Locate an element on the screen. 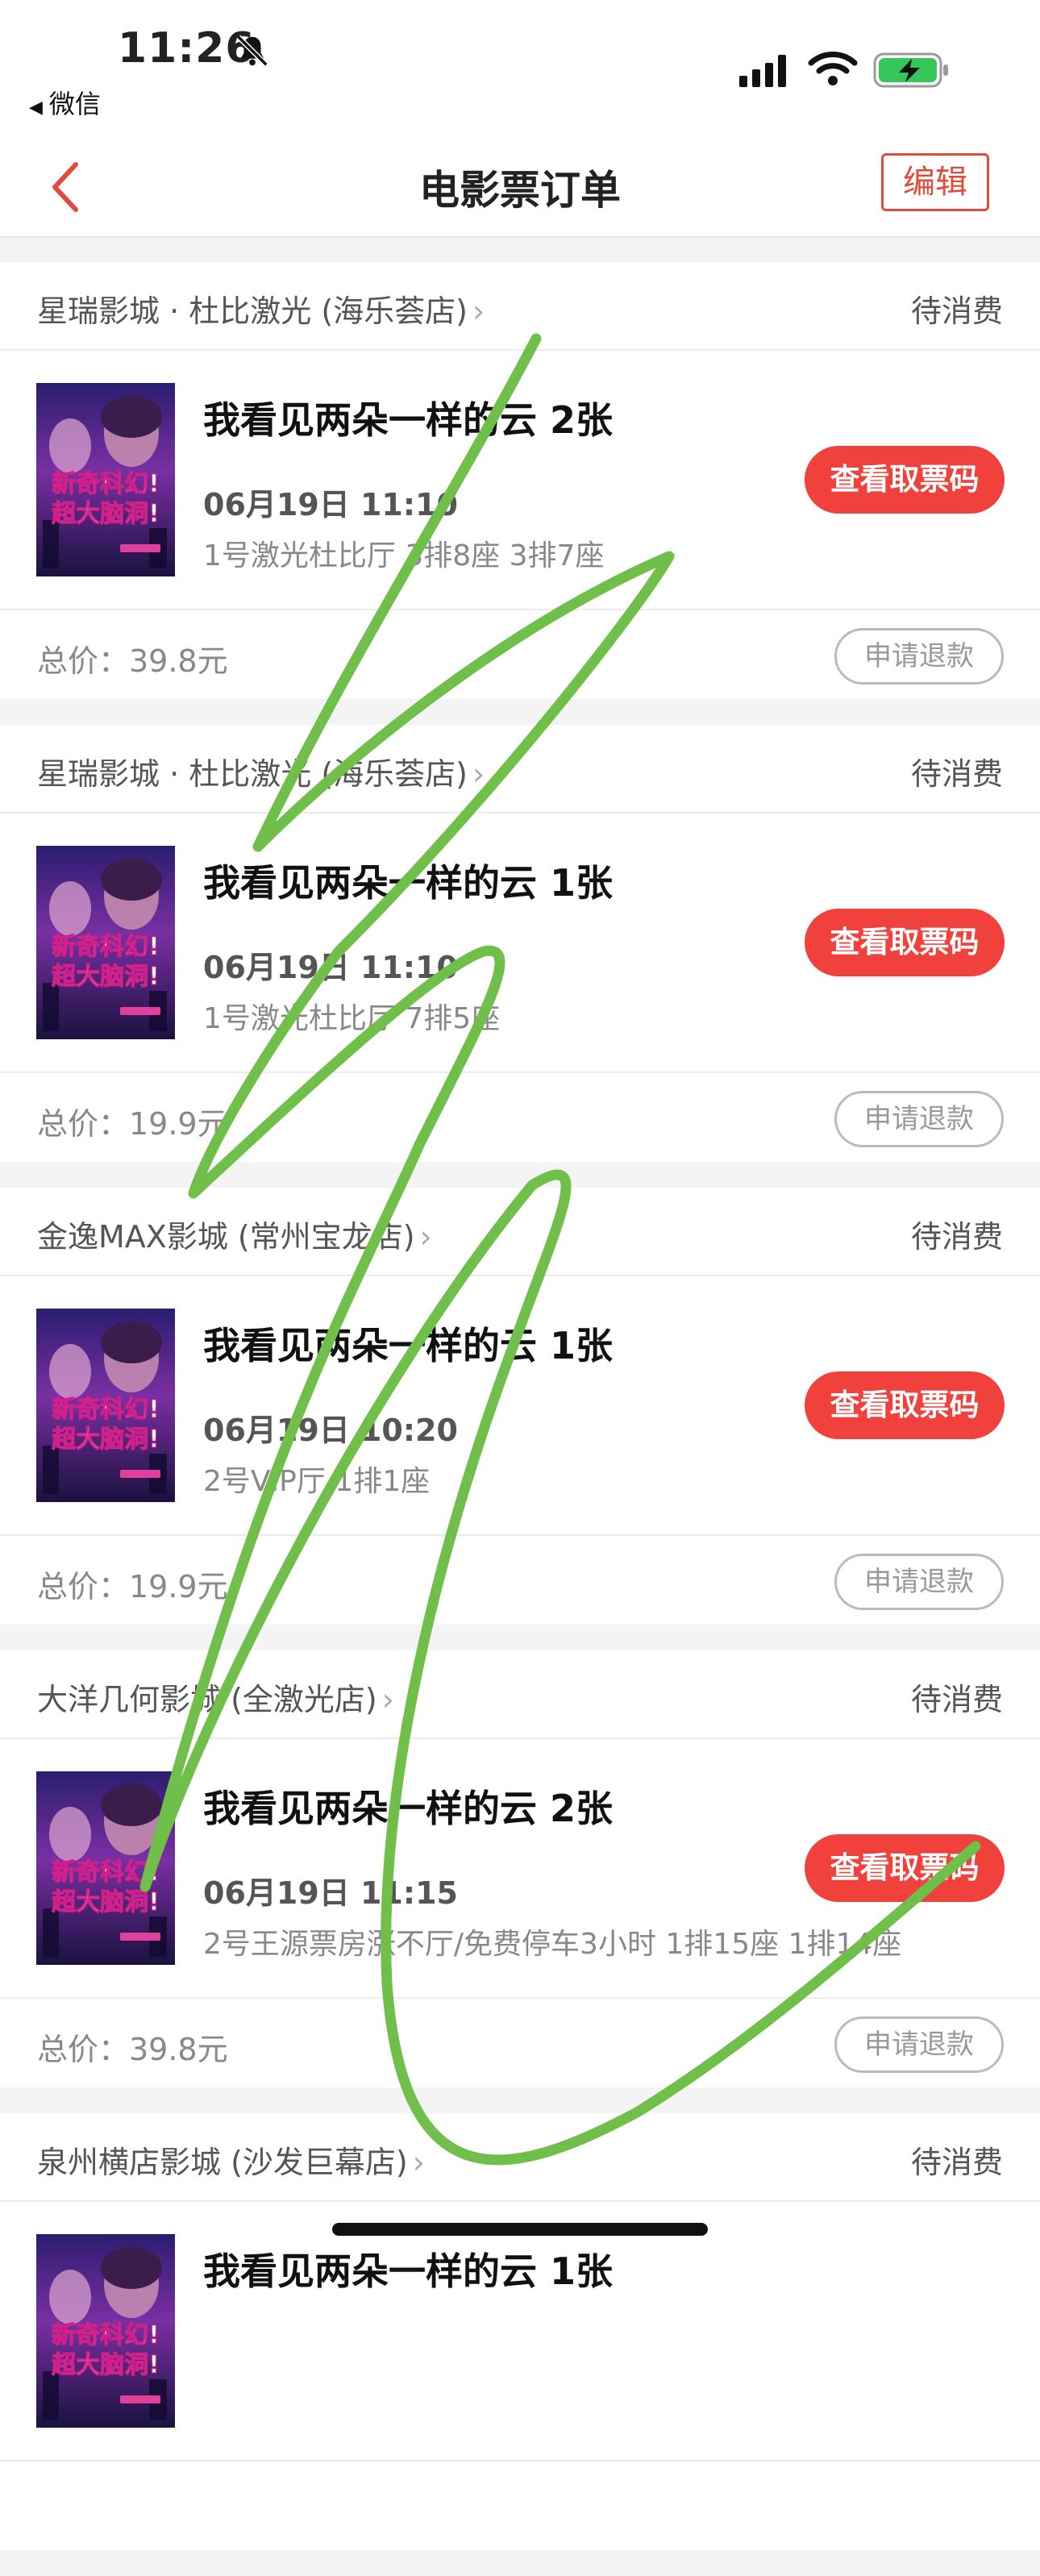  chevron-left-icon is located at coordinates (68, 187).